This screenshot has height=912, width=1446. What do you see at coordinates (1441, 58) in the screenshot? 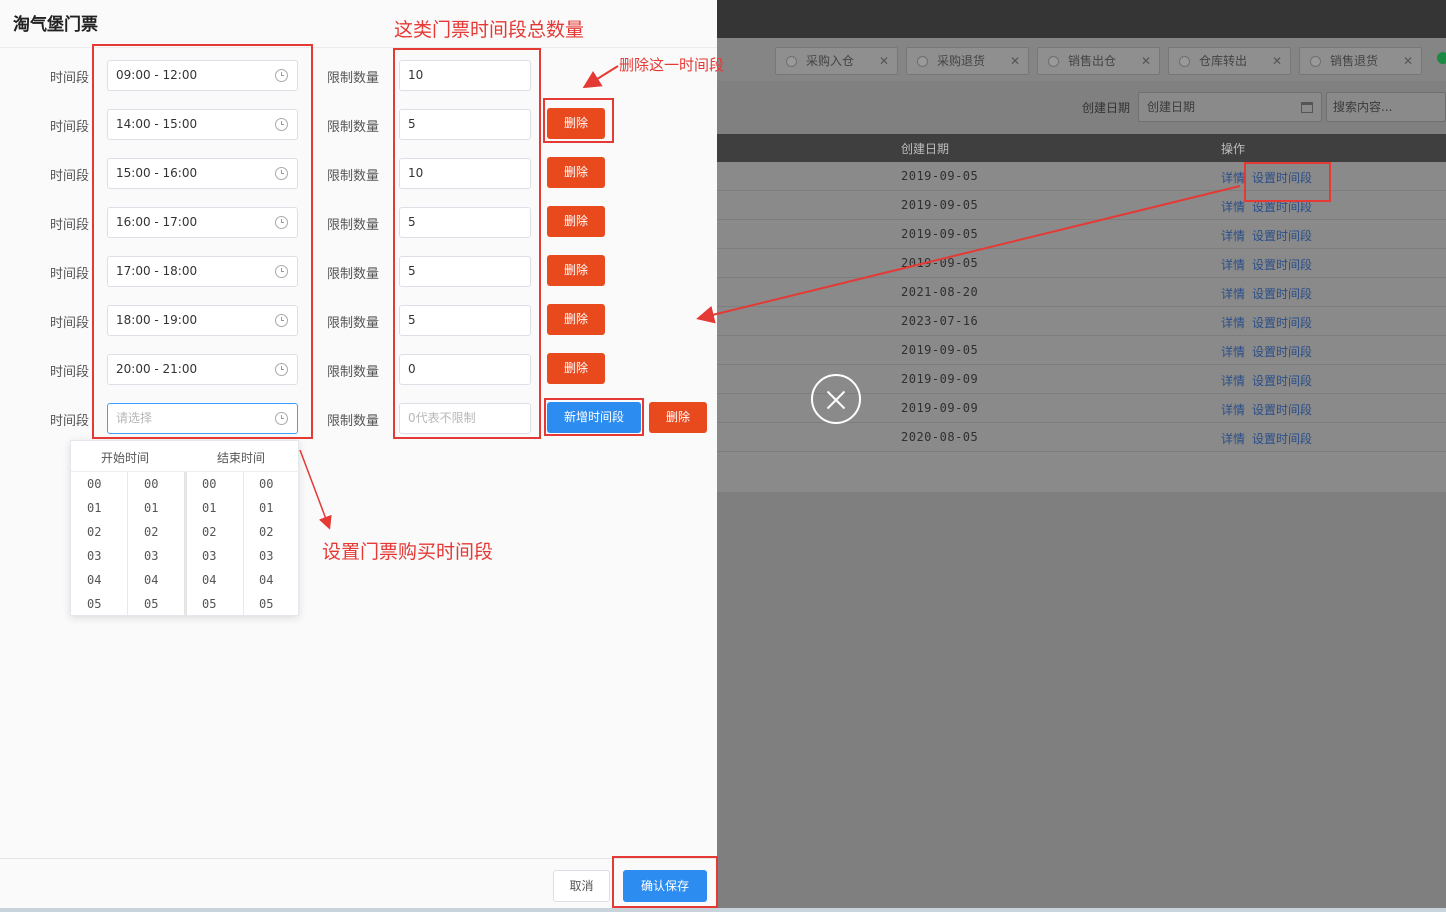
I see `status-dot-icon` at bounding box center [1441, 58].